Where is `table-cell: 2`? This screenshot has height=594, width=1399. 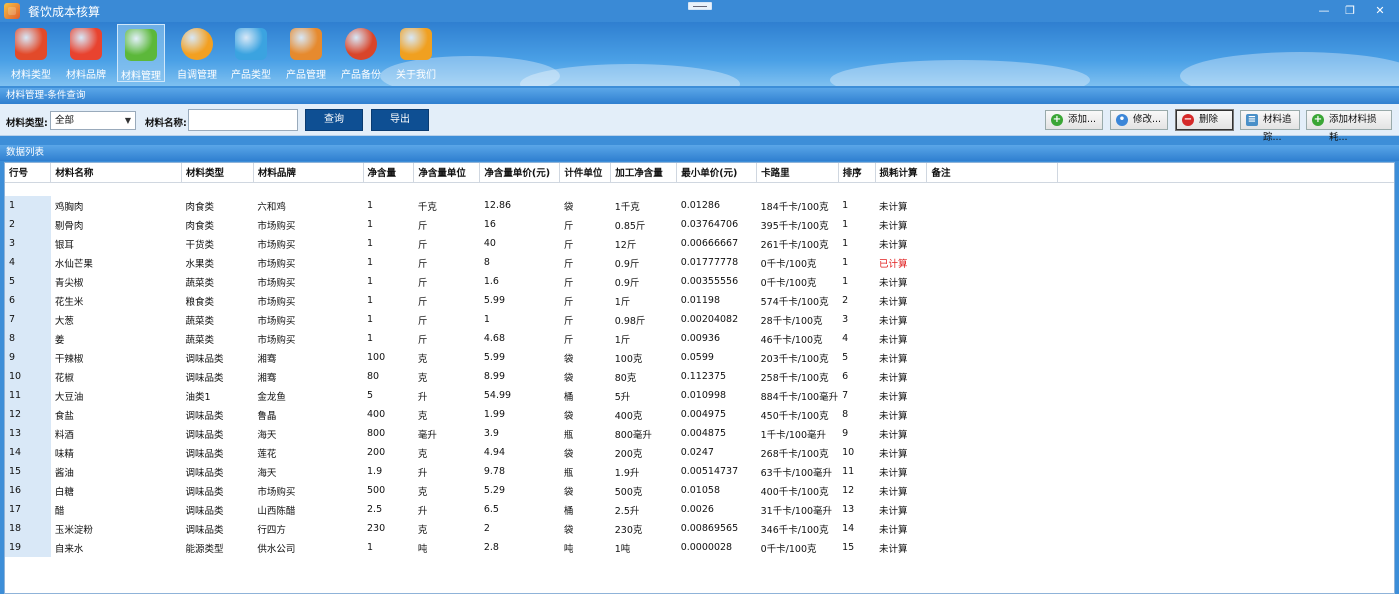
table-cell: 2 is located at coordinates (486, 528).